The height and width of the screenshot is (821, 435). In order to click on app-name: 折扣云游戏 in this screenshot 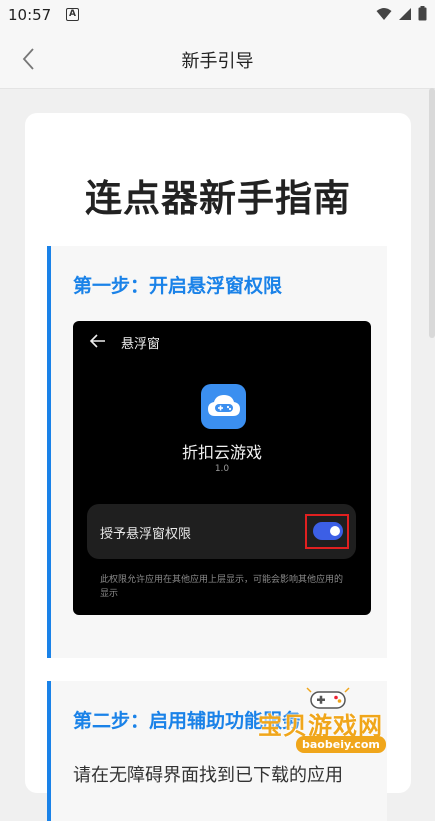, I will do `click(221, 452)`.